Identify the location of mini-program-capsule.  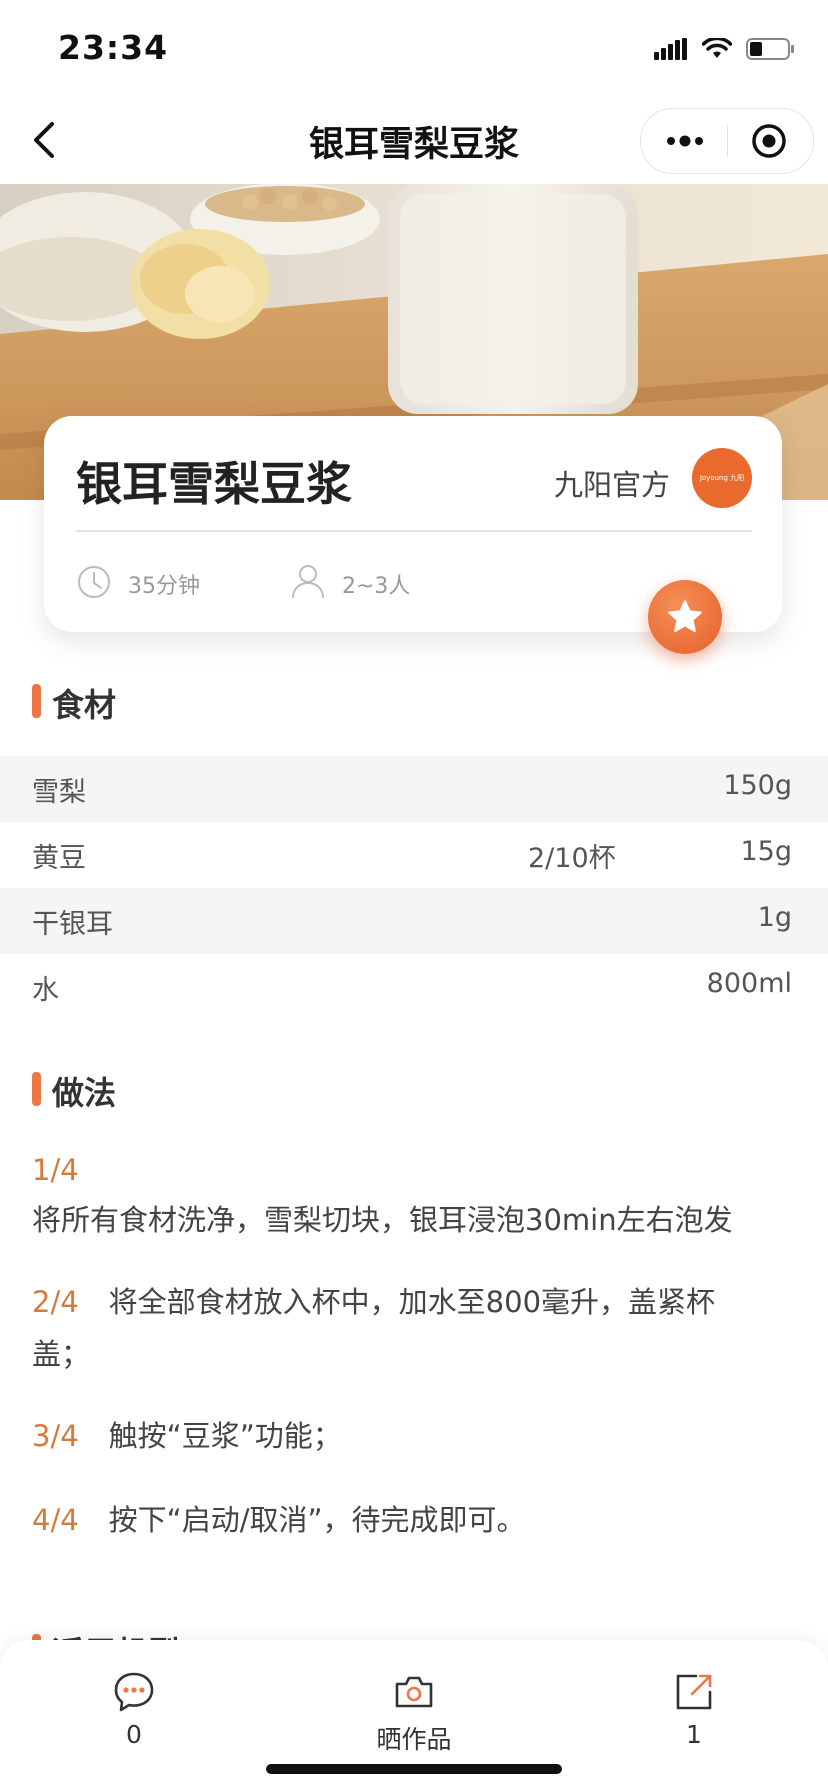
(727, 141).